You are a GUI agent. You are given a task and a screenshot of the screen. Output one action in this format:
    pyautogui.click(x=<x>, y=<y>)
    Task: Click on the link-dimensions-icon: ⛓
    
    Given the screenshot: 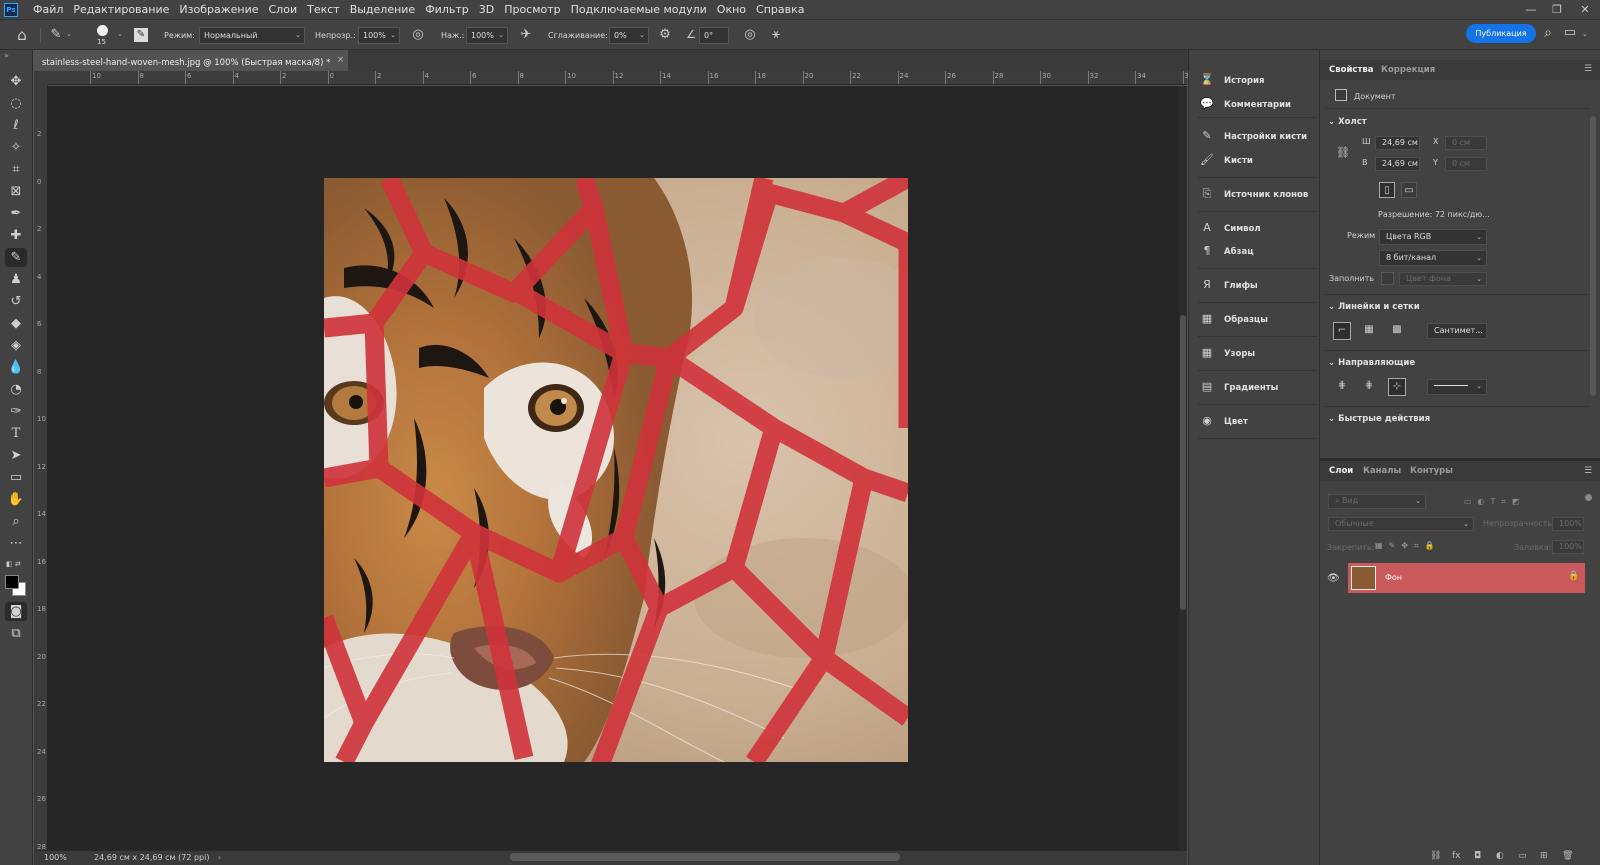 What is the action you would take?
    pyautogui.click(x=1343, y=152)
    